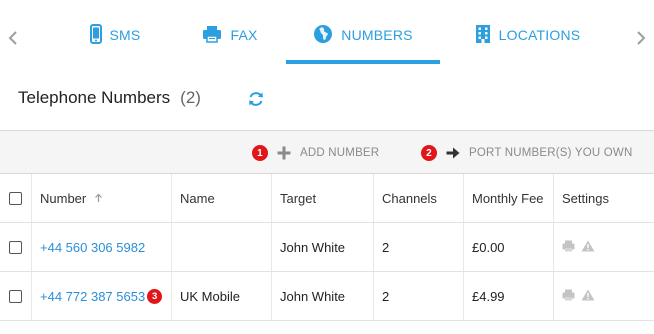 This screenshot has width=654, height=334. I want to click on column-header-fee-label: Monthly Fee, so click(508, 198).